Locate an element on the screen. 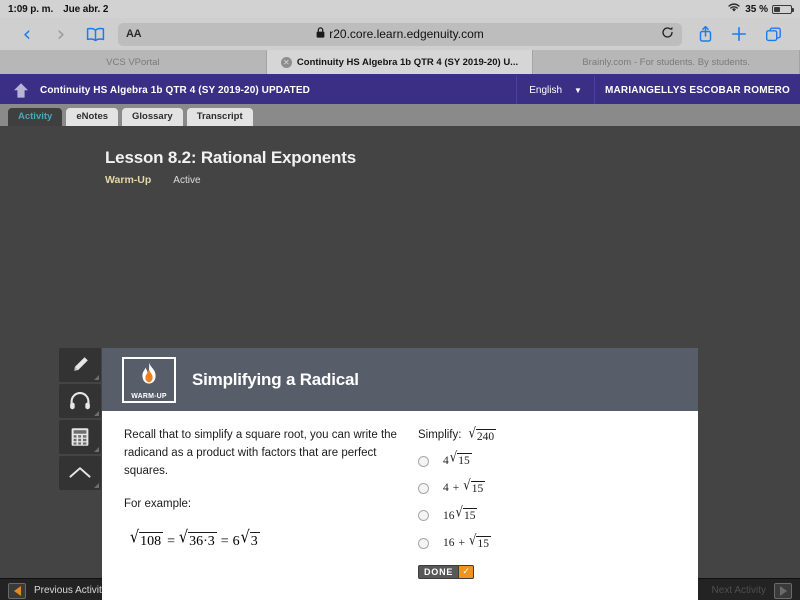  panel-title: Simplifying a Radical is located at coordinates (275, 379).